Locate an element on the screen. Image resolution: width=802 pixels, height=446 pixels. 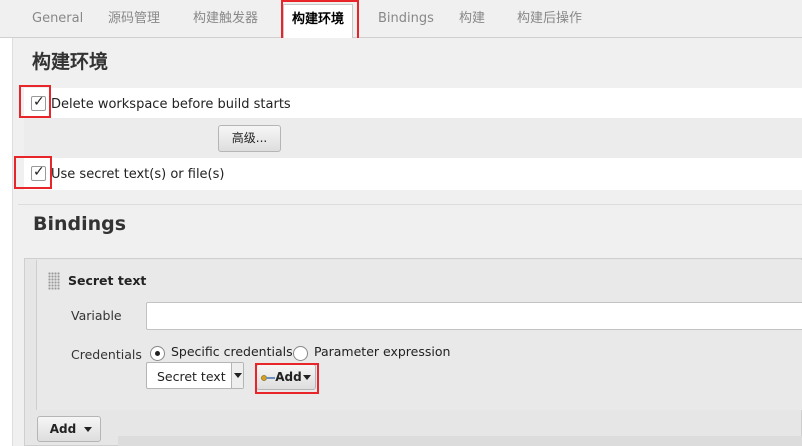
tab-source-management: 源码管理 is located at coordinates (134, 19).